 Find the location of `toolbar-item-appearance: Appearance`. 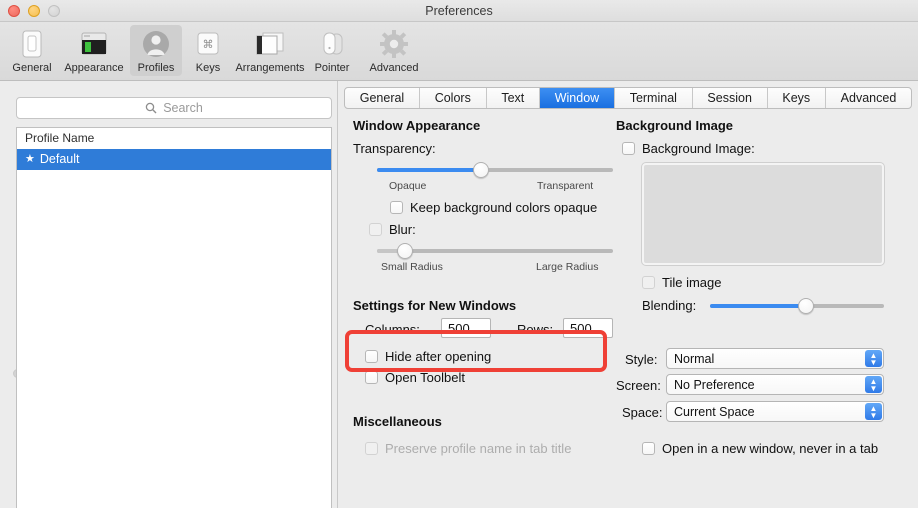

toolbar-item-appearance: Appearance is located at coordinates (94, 50).